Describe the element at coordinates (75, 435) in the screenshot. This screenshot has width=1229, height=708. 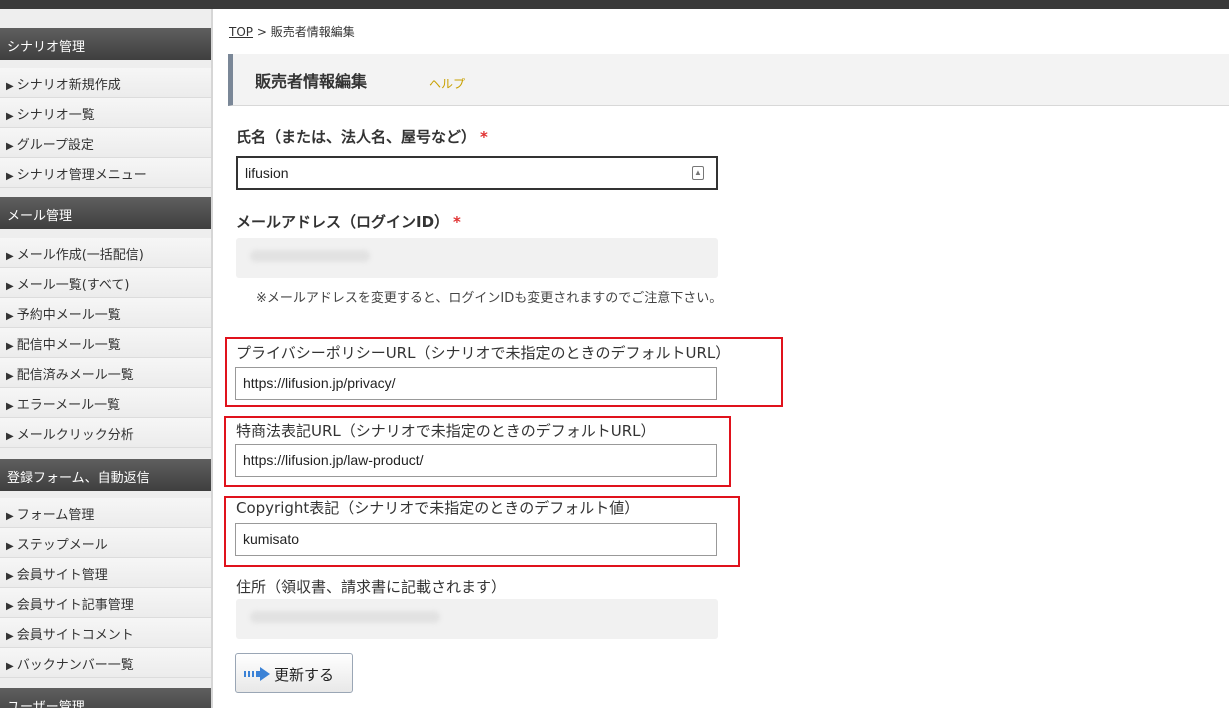
I see `sidebar-item-label: メールクリック分析` at that location.